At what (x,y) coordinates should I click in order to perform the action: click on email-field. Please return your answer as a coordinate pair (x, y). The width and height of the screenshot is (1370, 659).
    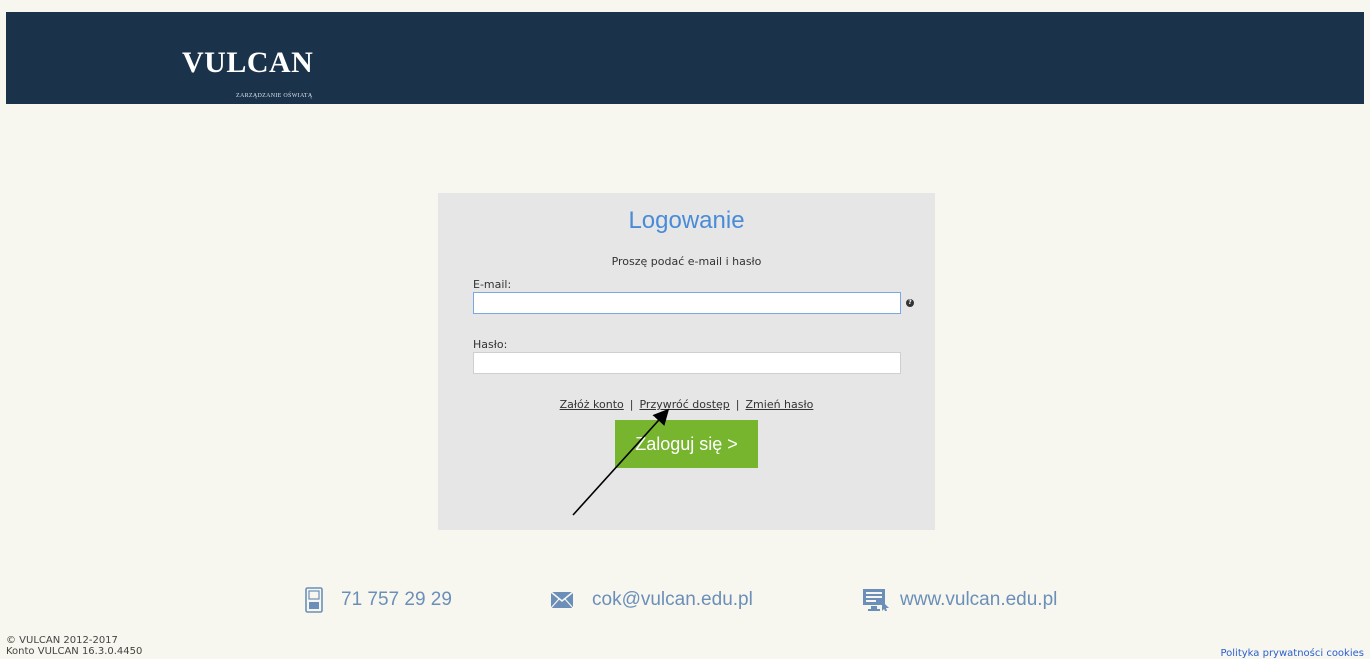
    Looking at the image, I should click on (687, 303).